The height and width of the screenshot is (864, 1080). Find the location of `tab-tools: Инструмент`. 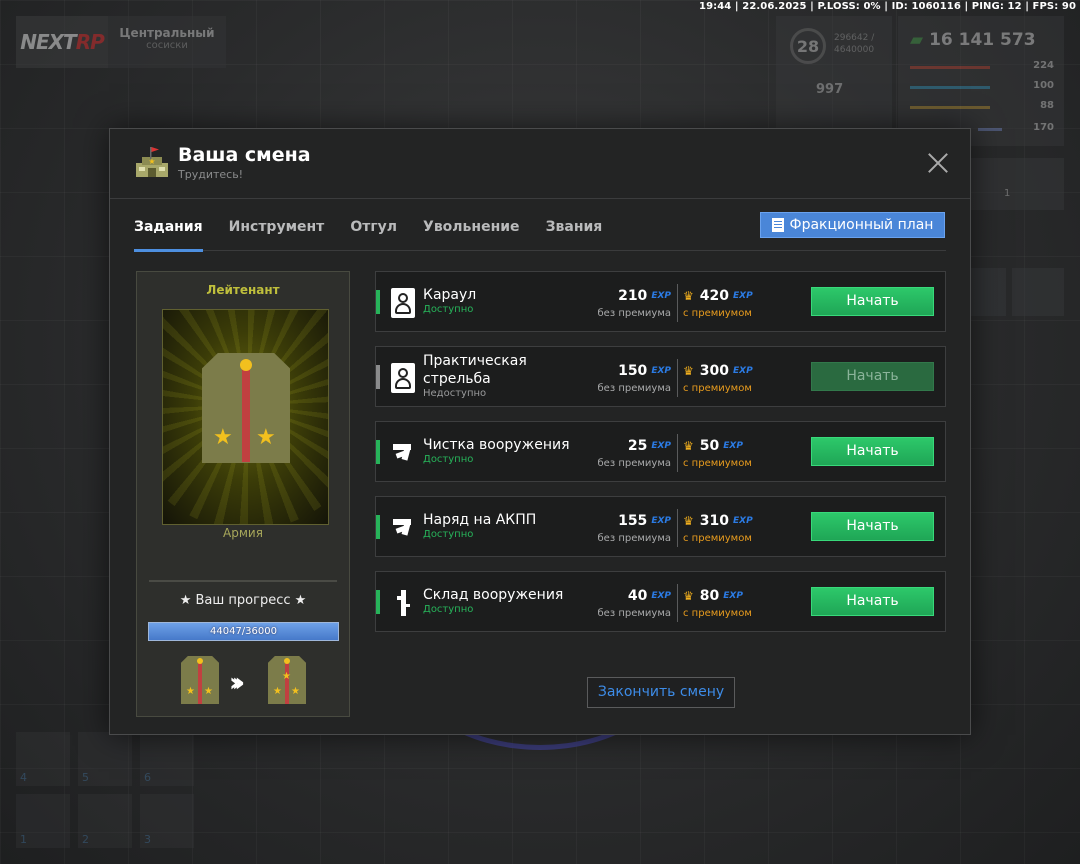

tab-tools: Инструмент is located at coordinates (277, 233).